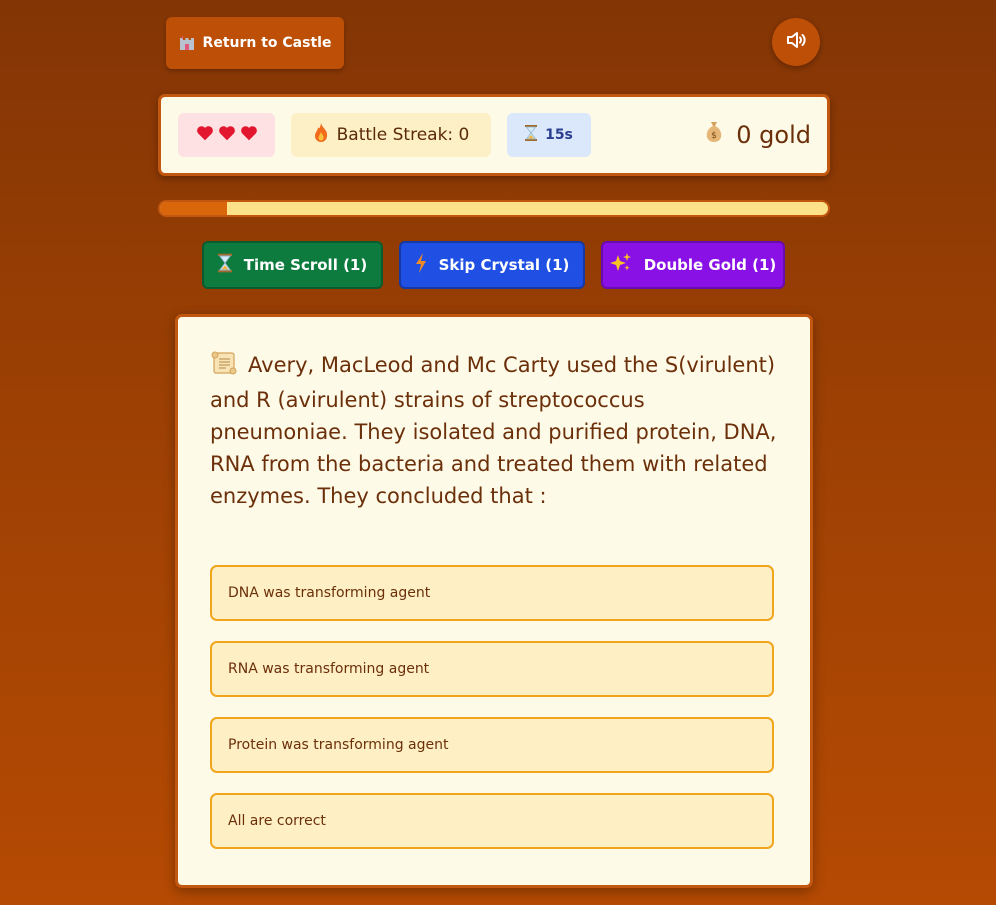 The height and width of the screenshot is (905, 996). I want to click on castle-icon, so click(187, 43).